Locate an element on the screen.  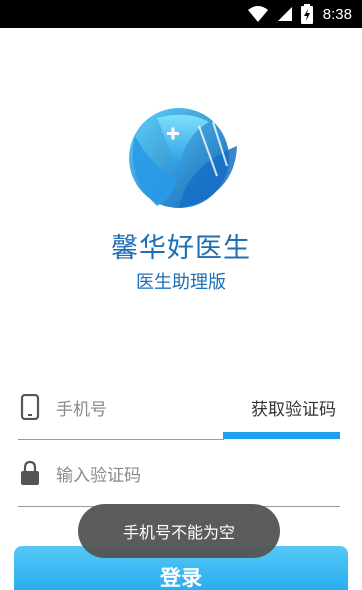
status-time: 8:38 is located at coordinates (337, 14).